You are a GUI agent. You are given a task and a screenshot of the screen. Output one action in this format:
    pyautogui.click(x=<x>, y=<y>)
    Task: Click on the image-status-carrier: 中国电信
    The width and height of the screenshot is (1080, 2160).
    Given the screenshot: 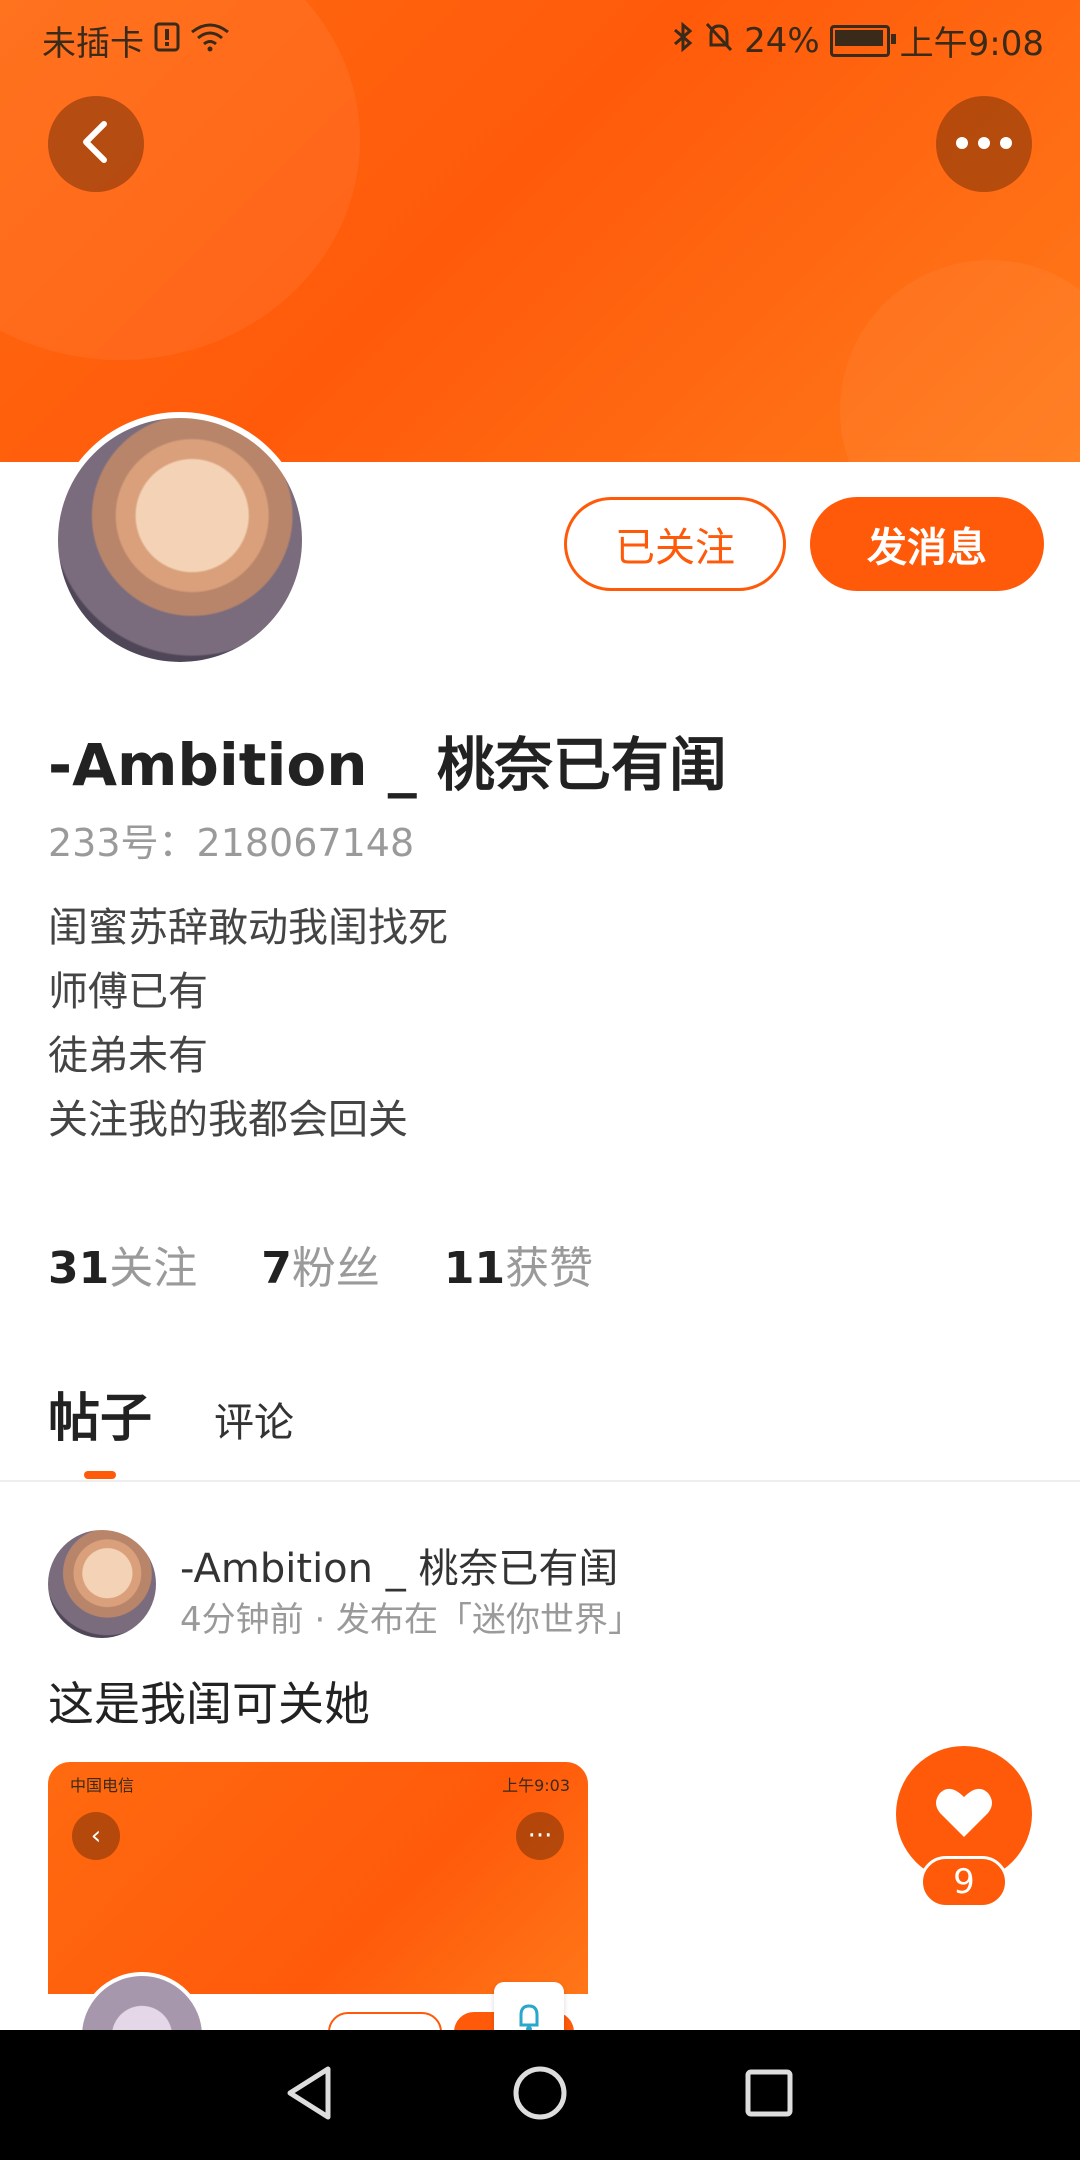 What is the action you would take?
    pyautogui.click(x=102, y=1785)
    